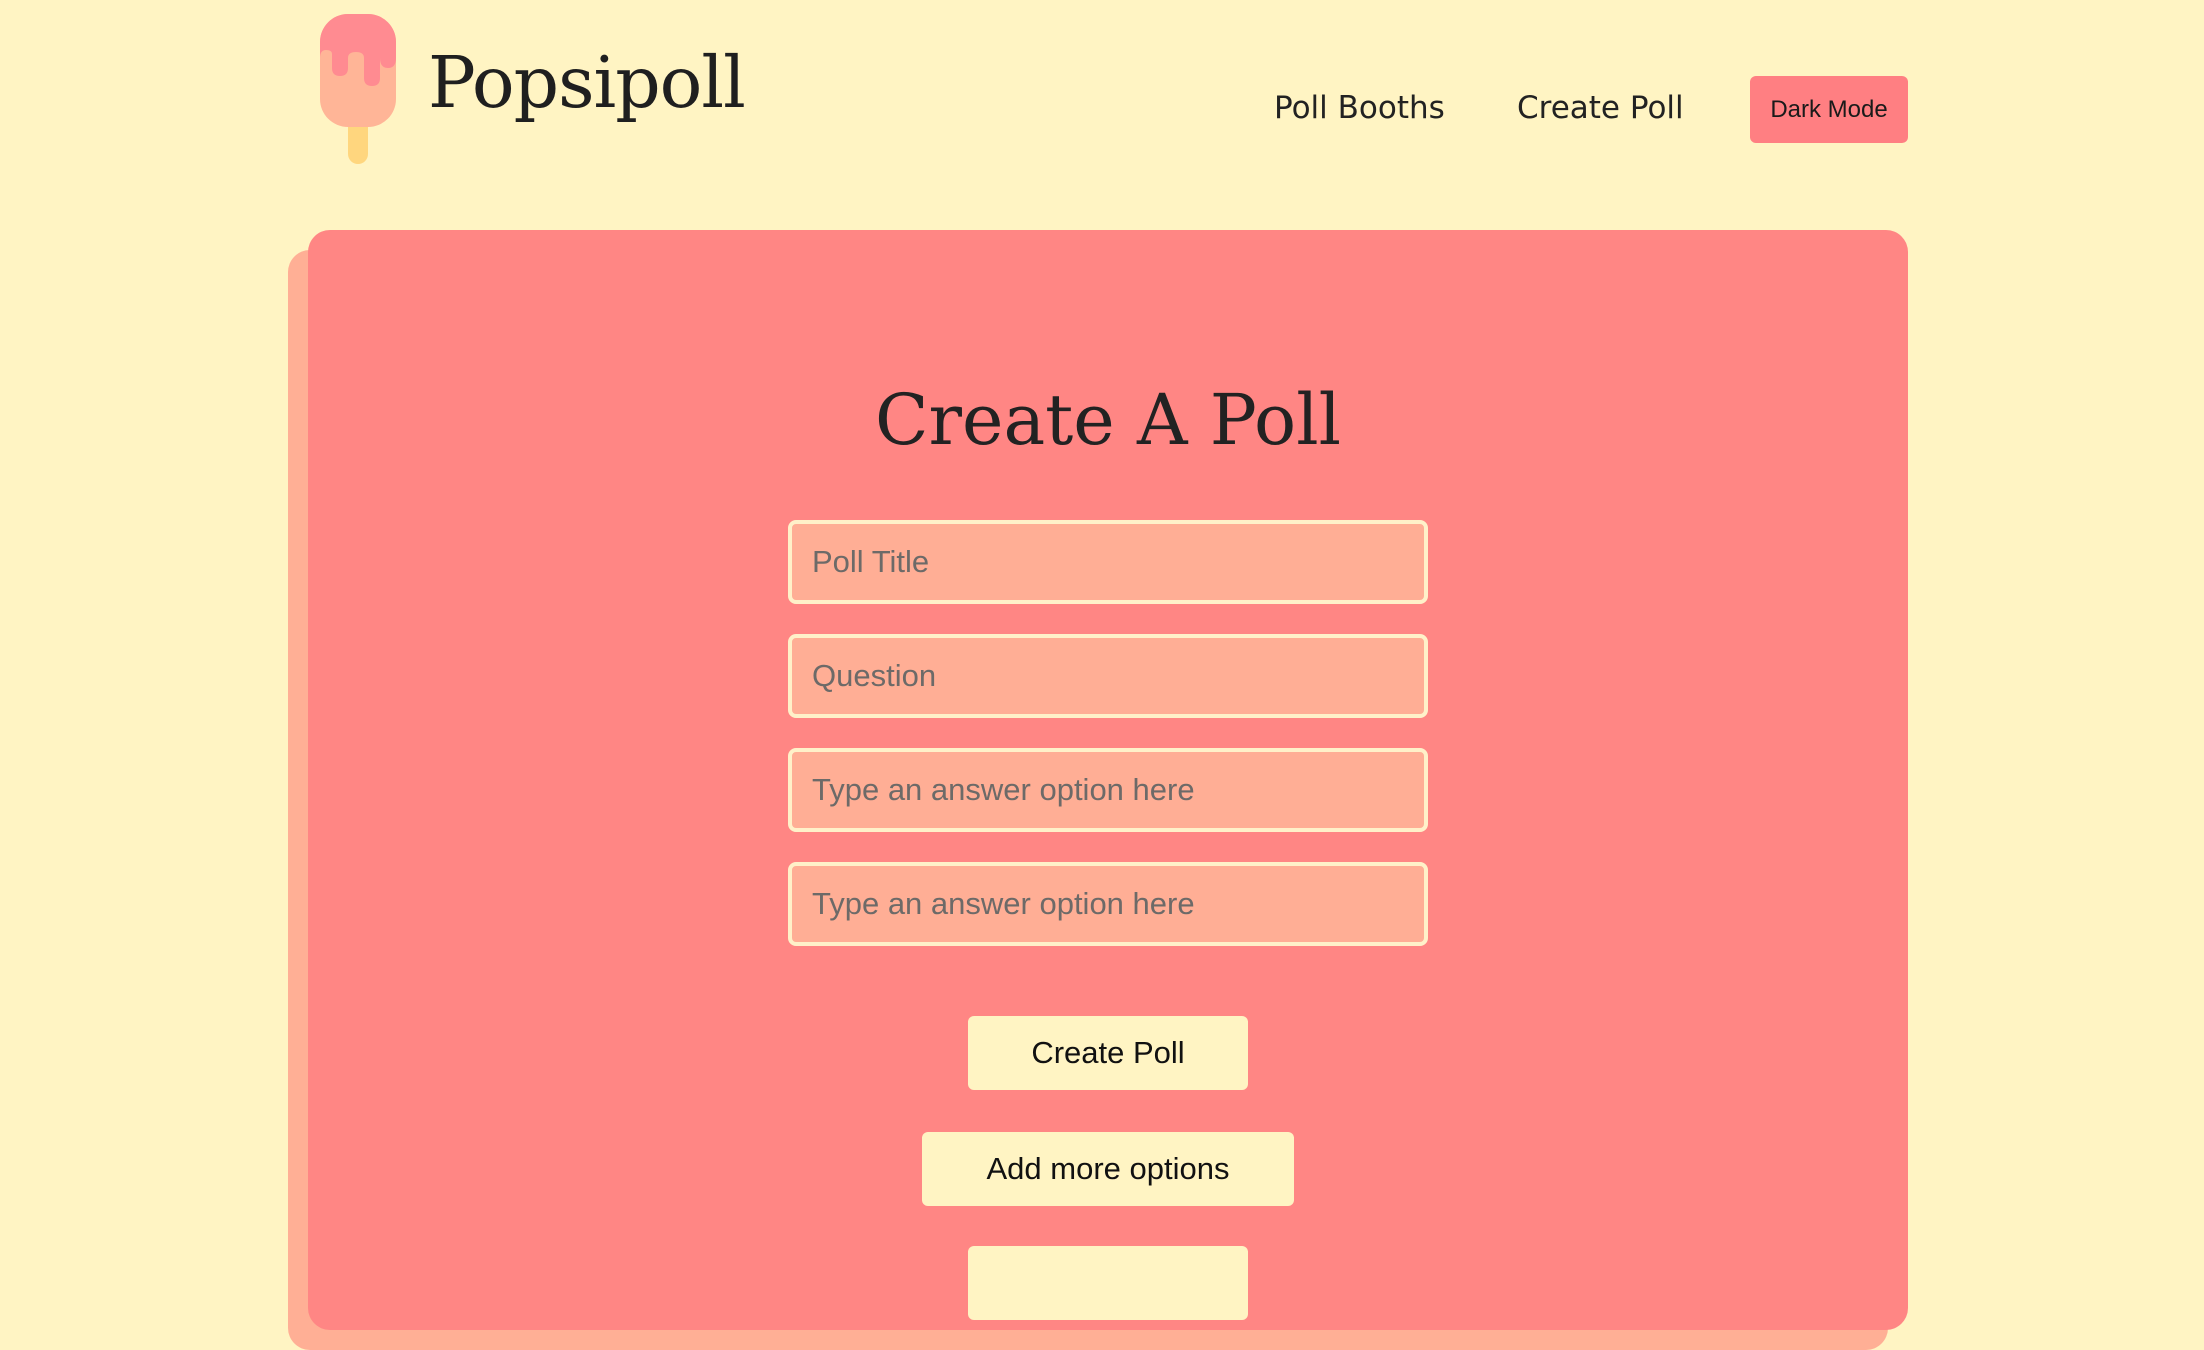 The image size is (2204, 1350). What do you see at coordinates (1108, 676) in the screenshot?
I see `question-input` at bounding box center [1108, 676].